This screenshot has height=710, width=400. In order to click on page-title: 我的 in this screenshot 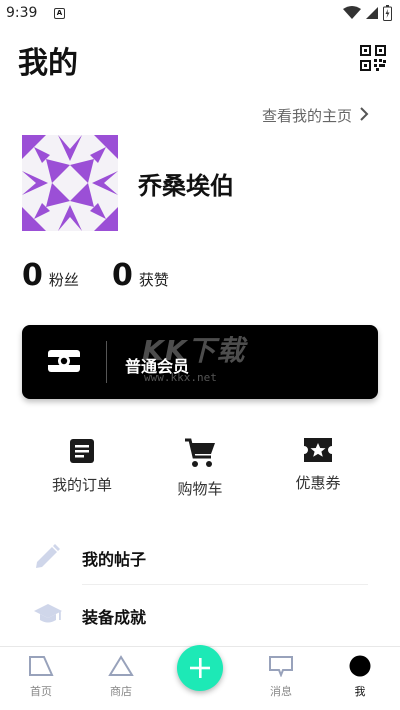, I will do `click(48, 63)`.